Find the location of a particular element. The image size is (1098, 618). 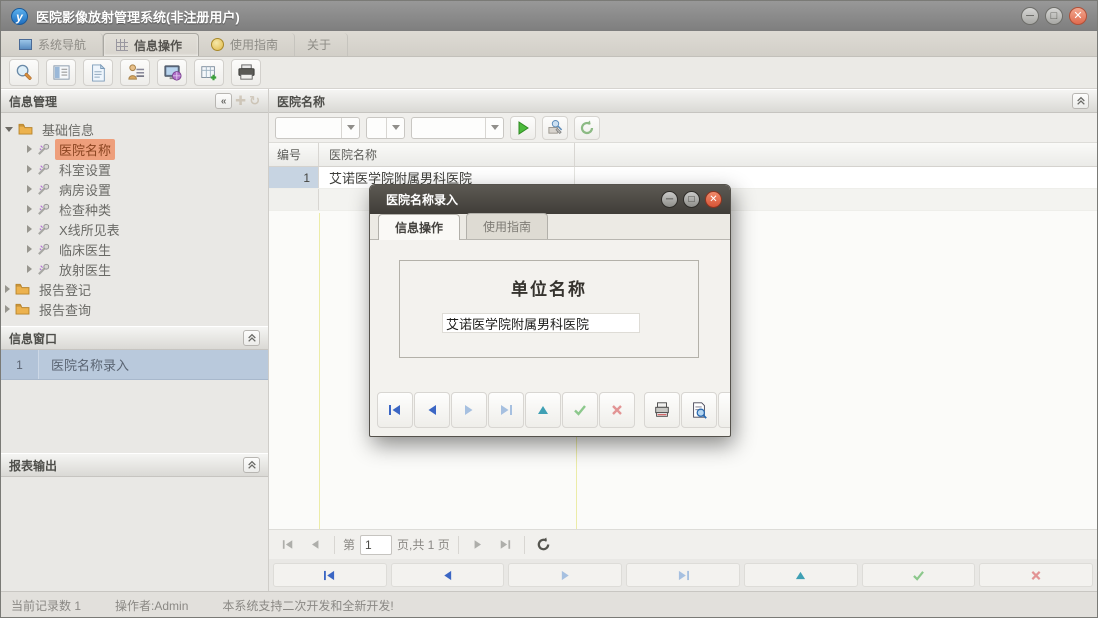

tree-node-exam-type: 检查种类 is located at coordinates (134, 209).